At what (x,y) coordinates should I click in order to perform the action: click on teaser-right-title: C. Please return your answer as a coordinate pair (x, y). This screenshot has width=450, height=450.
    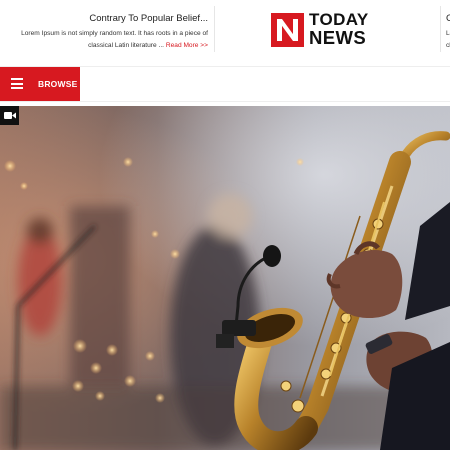
    Looking at the image, I should click on (448, 18).